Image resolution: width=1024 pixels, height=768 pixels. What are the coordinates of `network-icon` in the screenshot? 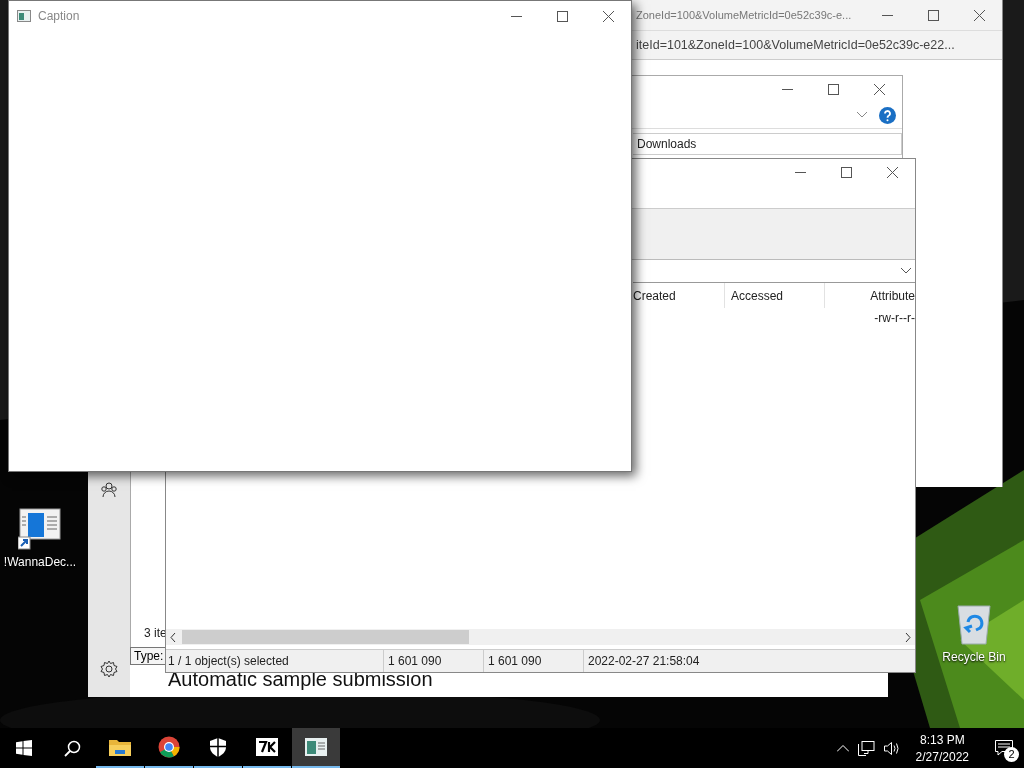 It's located at (866, 748).